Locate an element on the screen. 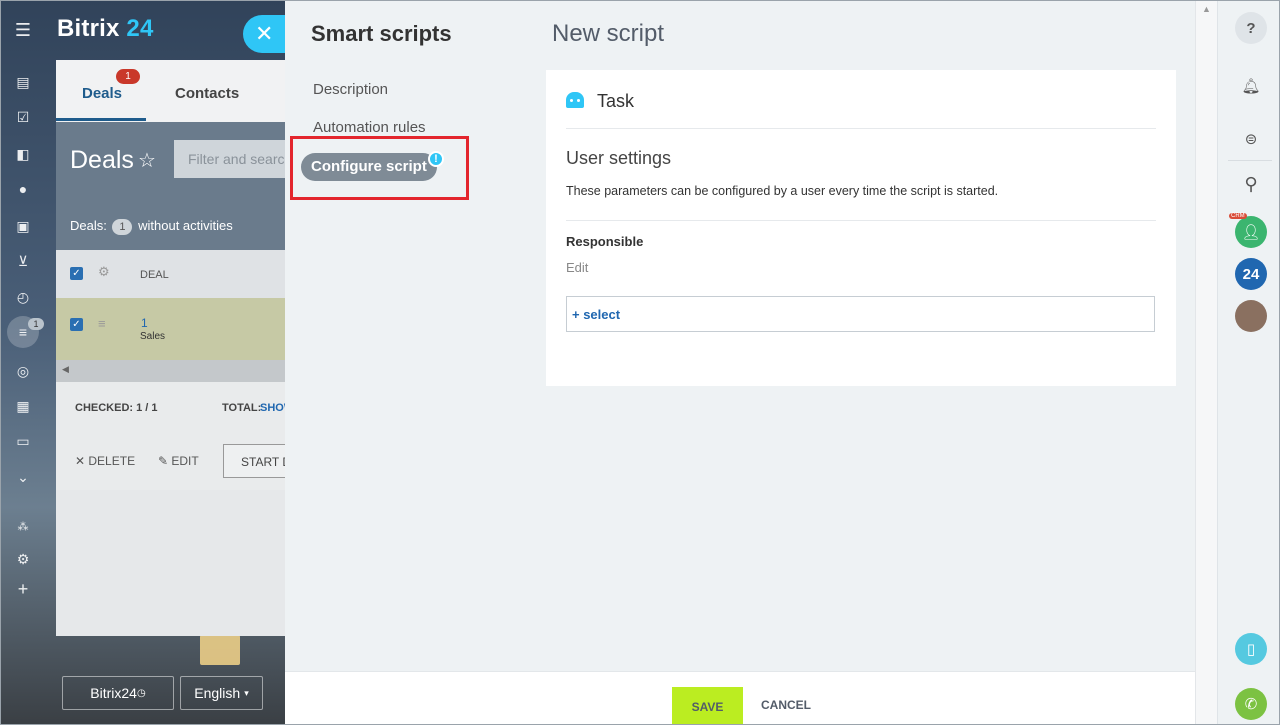 The width and height of the screenshot is (1280, 725). filter-search-input: Filter and search is located at coordinates (231, 159).